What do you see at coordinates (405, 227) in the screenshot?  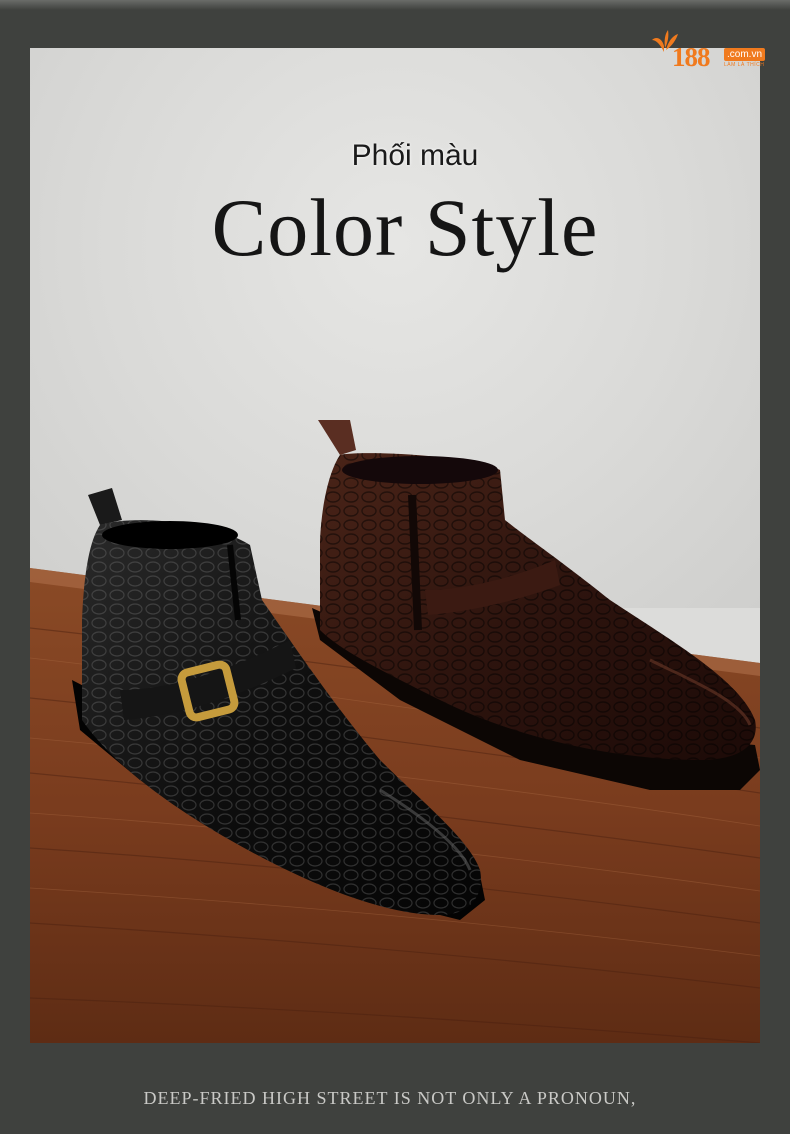 I see `section-title: Color Style` at bounding box center [405, 227].